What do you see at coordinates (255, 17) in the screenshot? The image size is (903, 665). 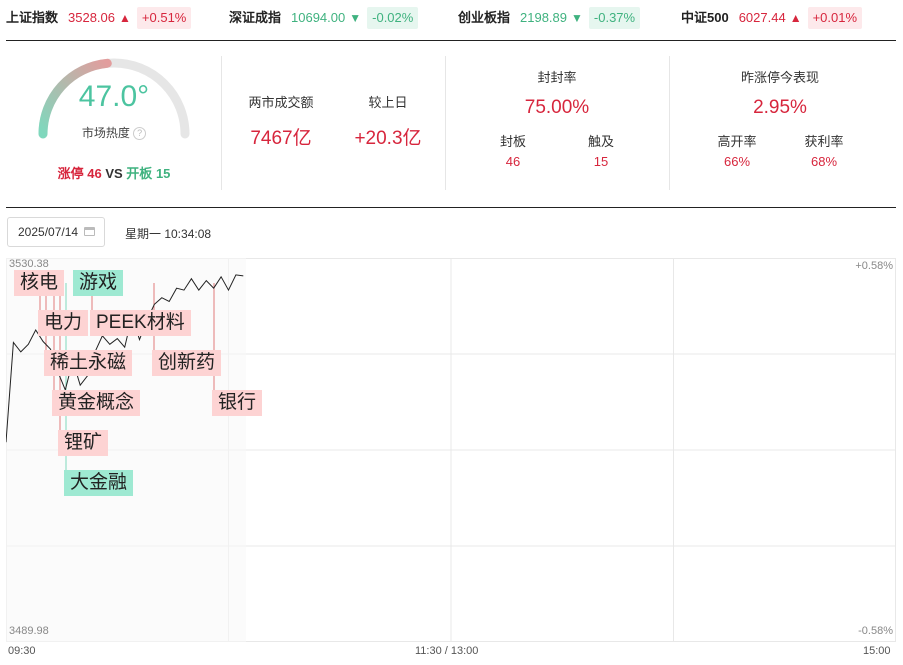 I see `index-name: 深证成指` at bounding box center [255, 17].